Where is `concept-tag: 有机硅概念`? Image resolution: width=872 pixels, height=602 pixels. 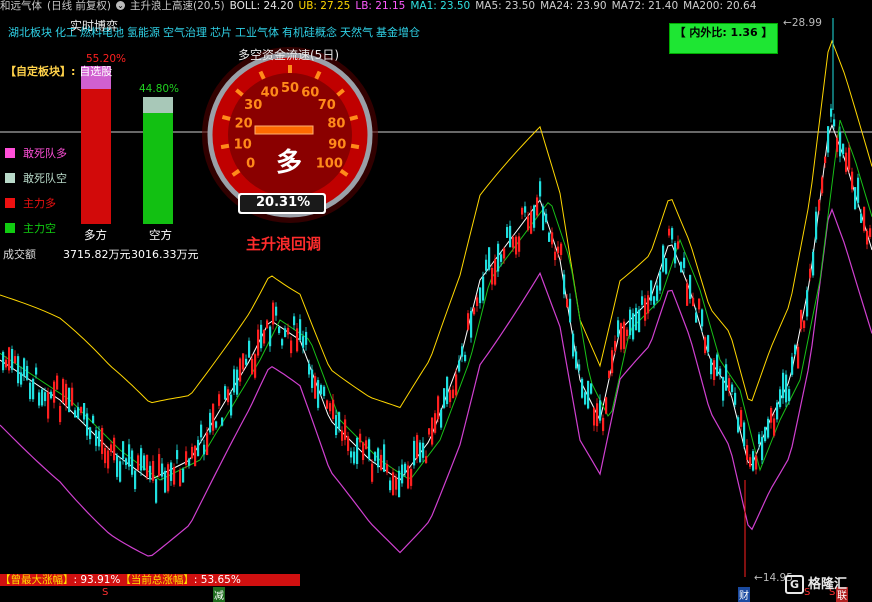 concept-tag: 有机硅概念 is located at coordinates (309, 32).